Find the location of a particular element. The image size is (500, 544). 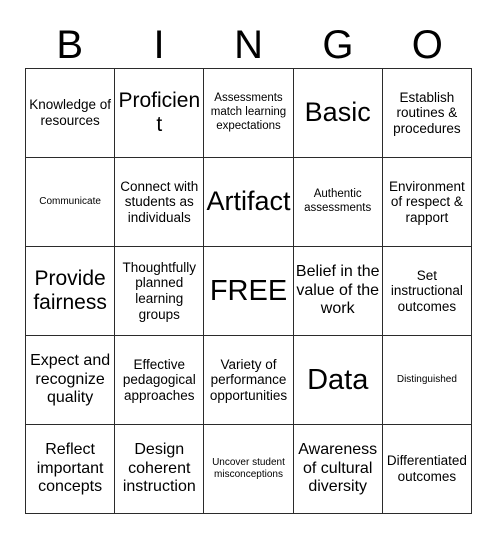

bingo-cell-r4c3: Variety of performance opportunities is located at coordinates (249, 380).